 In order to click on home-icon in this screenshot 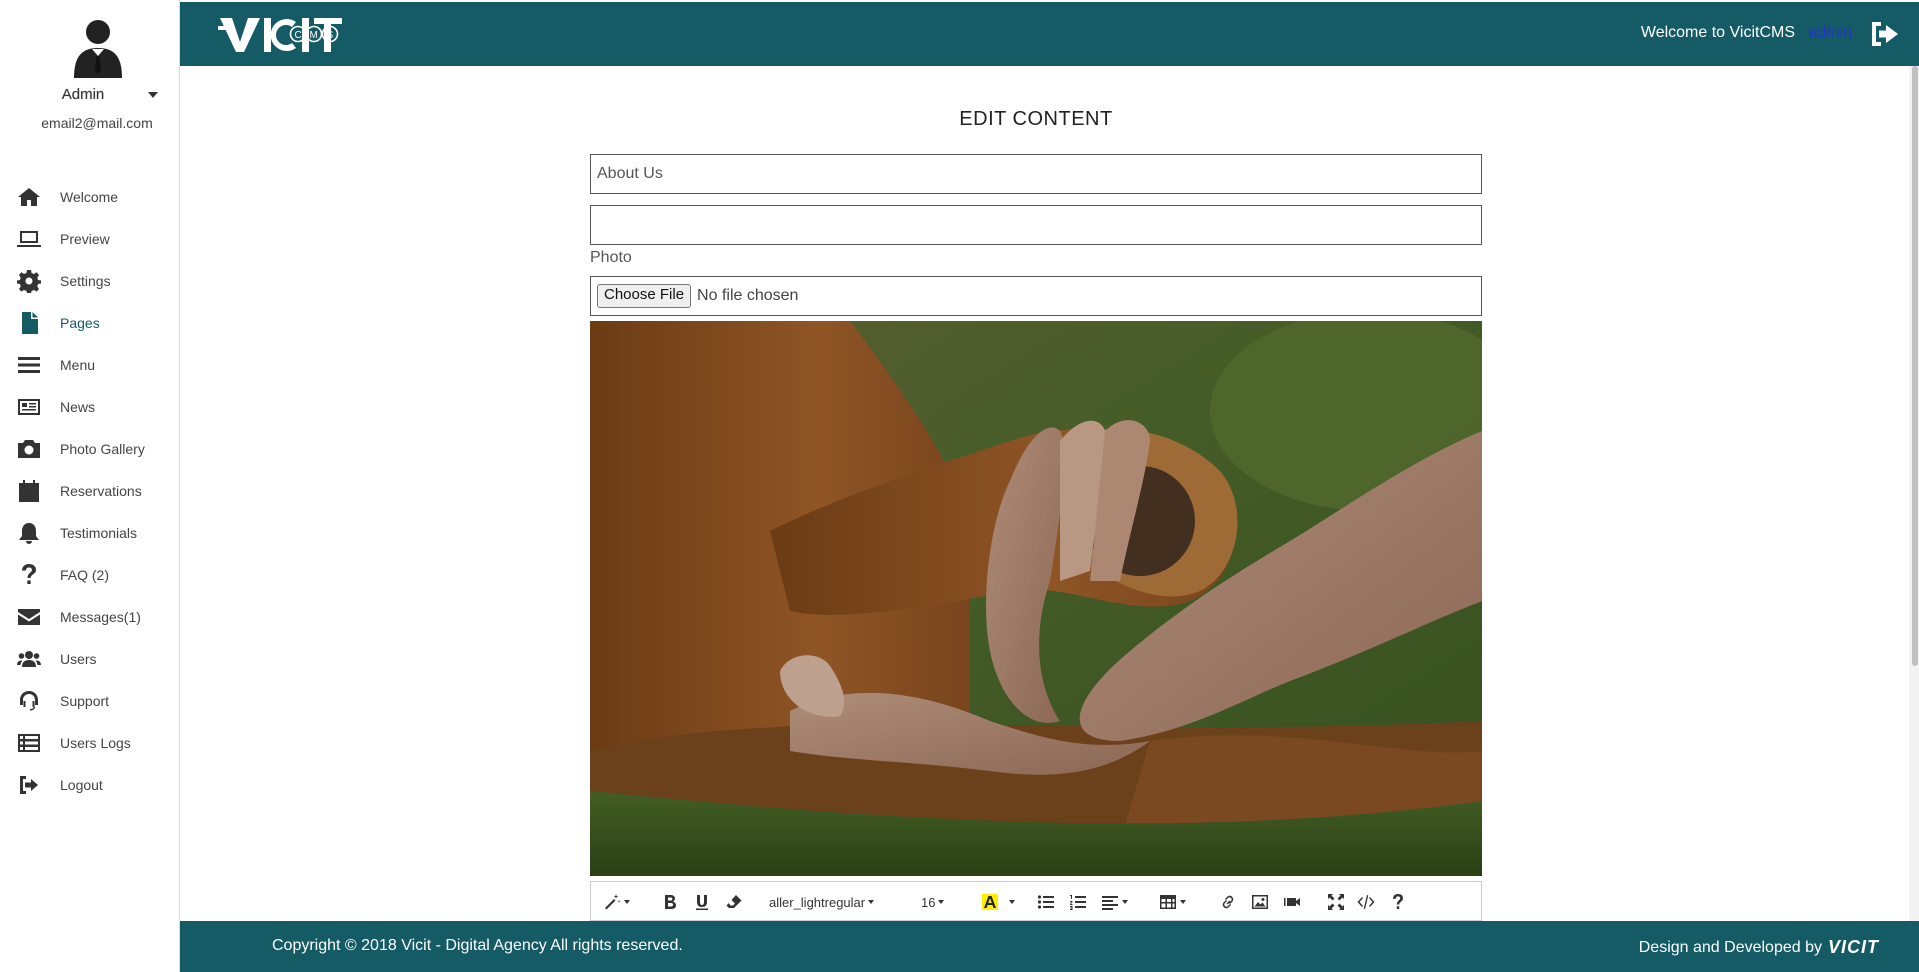, I will do `click(29, 197)`.